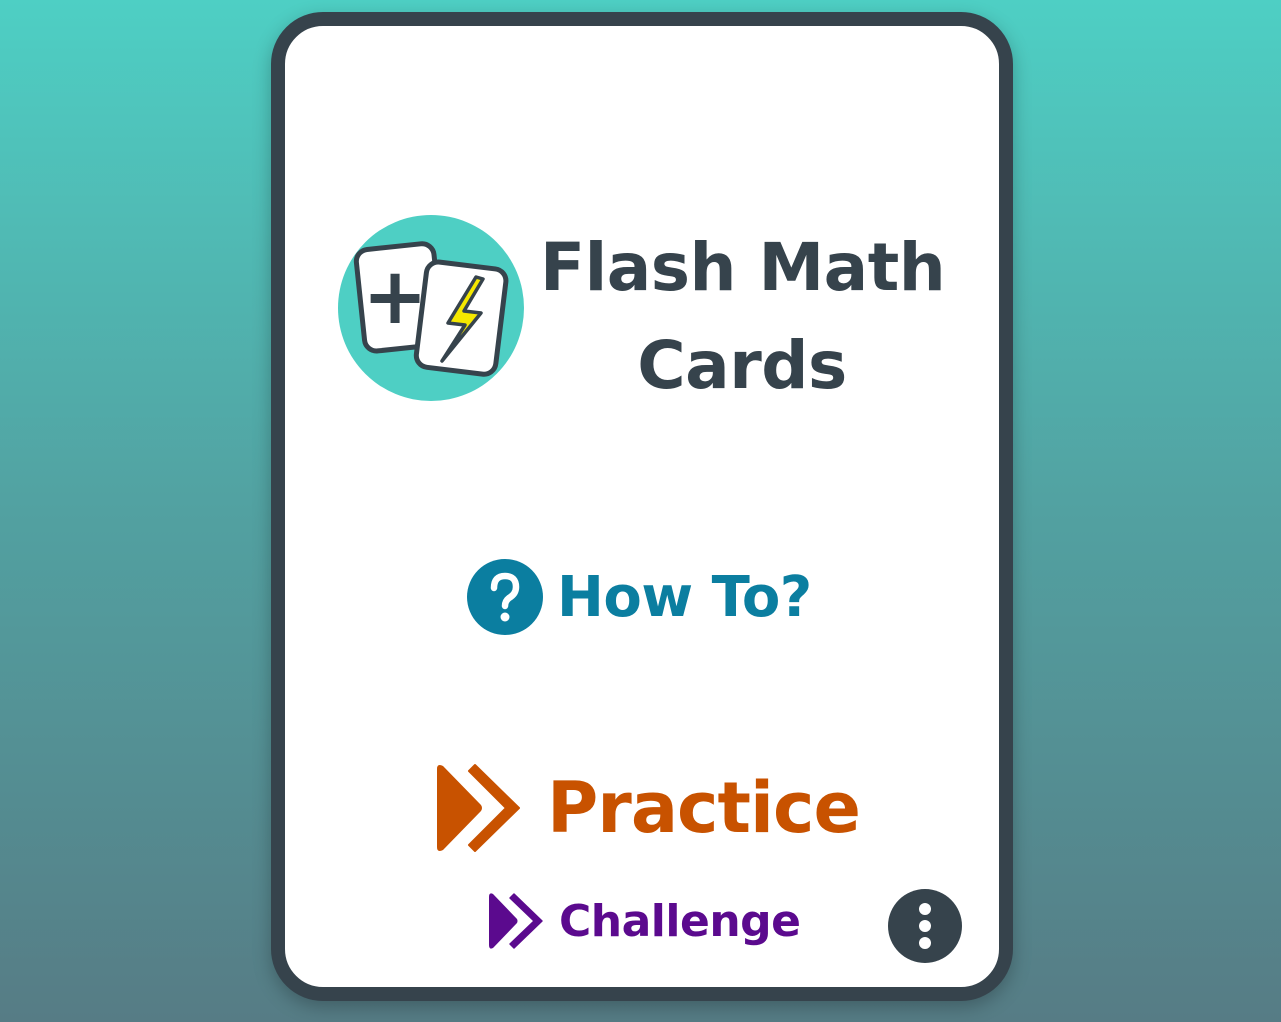 The width and height of the screenshot is (1281, 1022). Describe the element at coordinates (505, 597) in the screenshot. I see `question-circle-icon` at that location.